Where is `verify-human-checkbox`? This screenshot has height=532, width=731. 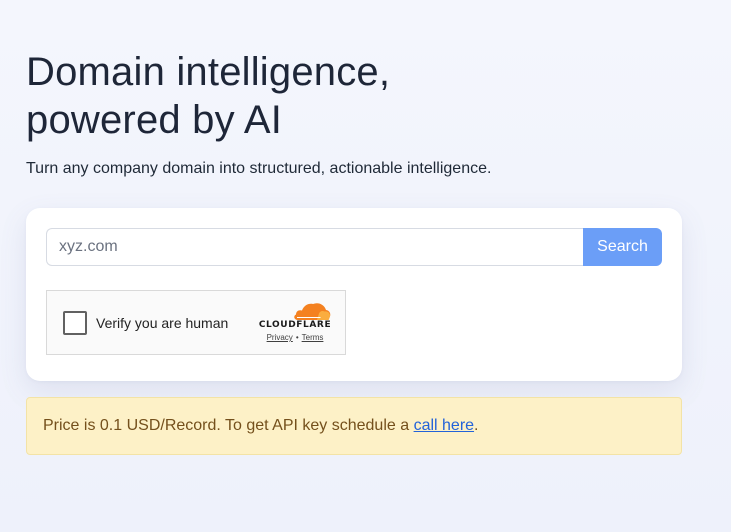
verify-human-checkbox is located at coordinates (75, 323).